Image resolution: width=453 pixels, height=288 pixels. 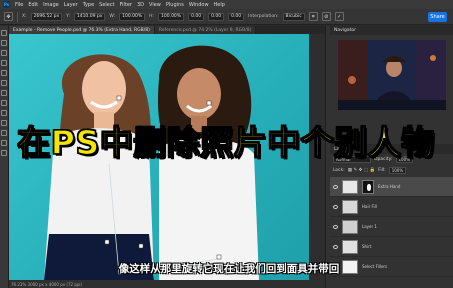 I want to click on menu-plugins: Plugins, so click(x=175, y=5).